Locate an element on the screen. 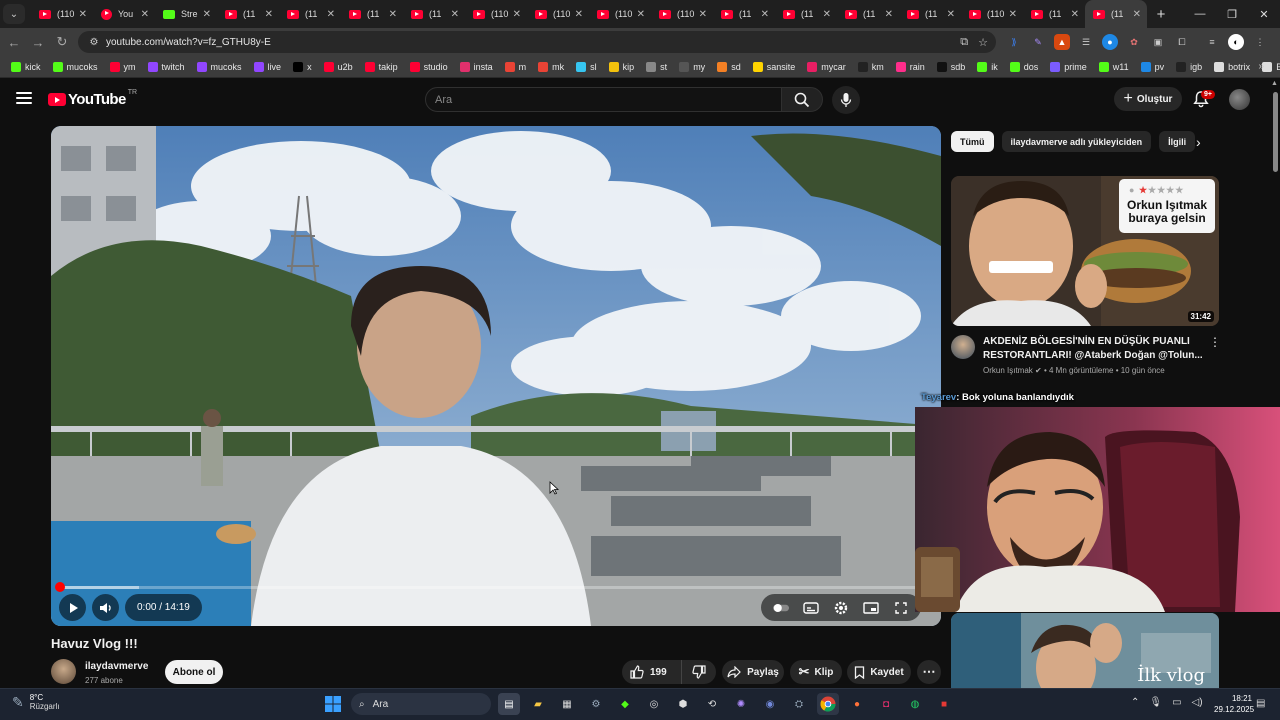 This screenshot has width=1280, height=720. scroll-up-arrow-icon: ▲ is located at coordinates (1274, 83).